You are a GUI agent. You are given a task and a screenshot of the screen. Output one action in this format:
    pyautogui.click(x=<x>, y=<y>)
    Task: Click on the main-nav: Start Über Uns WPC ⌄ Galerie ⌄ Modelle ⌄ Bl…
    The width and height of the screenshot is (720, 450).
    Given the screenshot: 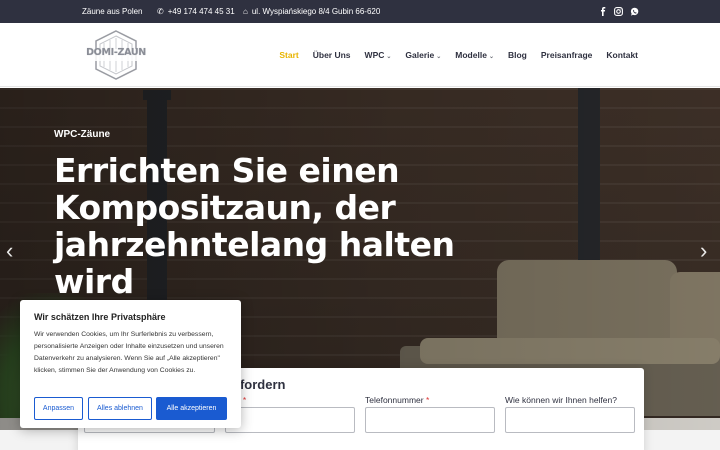 What is the action you would take?
    pyautogui.click(x=458, y=55)
    